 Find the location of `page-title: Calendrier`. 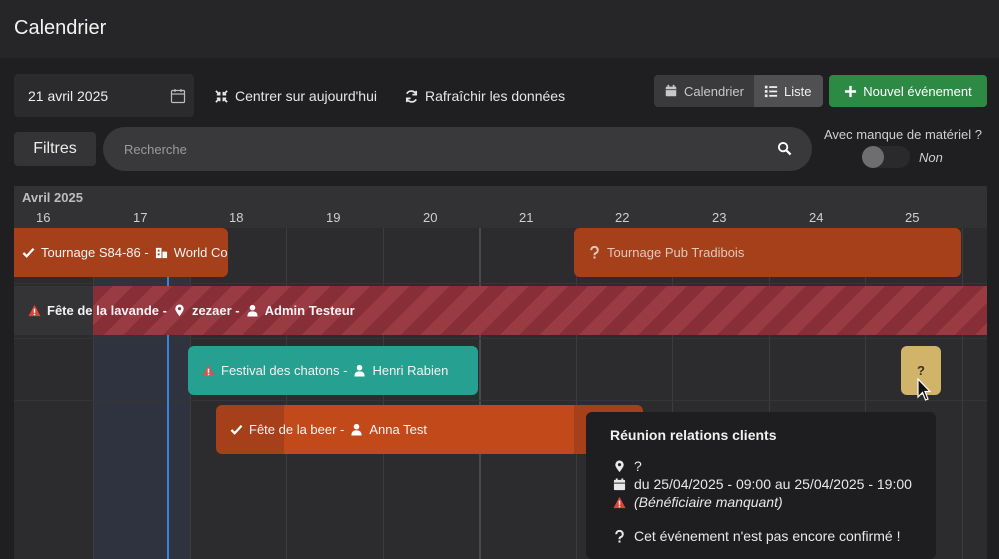

page-title: Calendrier is located at coordinates (60, 28).